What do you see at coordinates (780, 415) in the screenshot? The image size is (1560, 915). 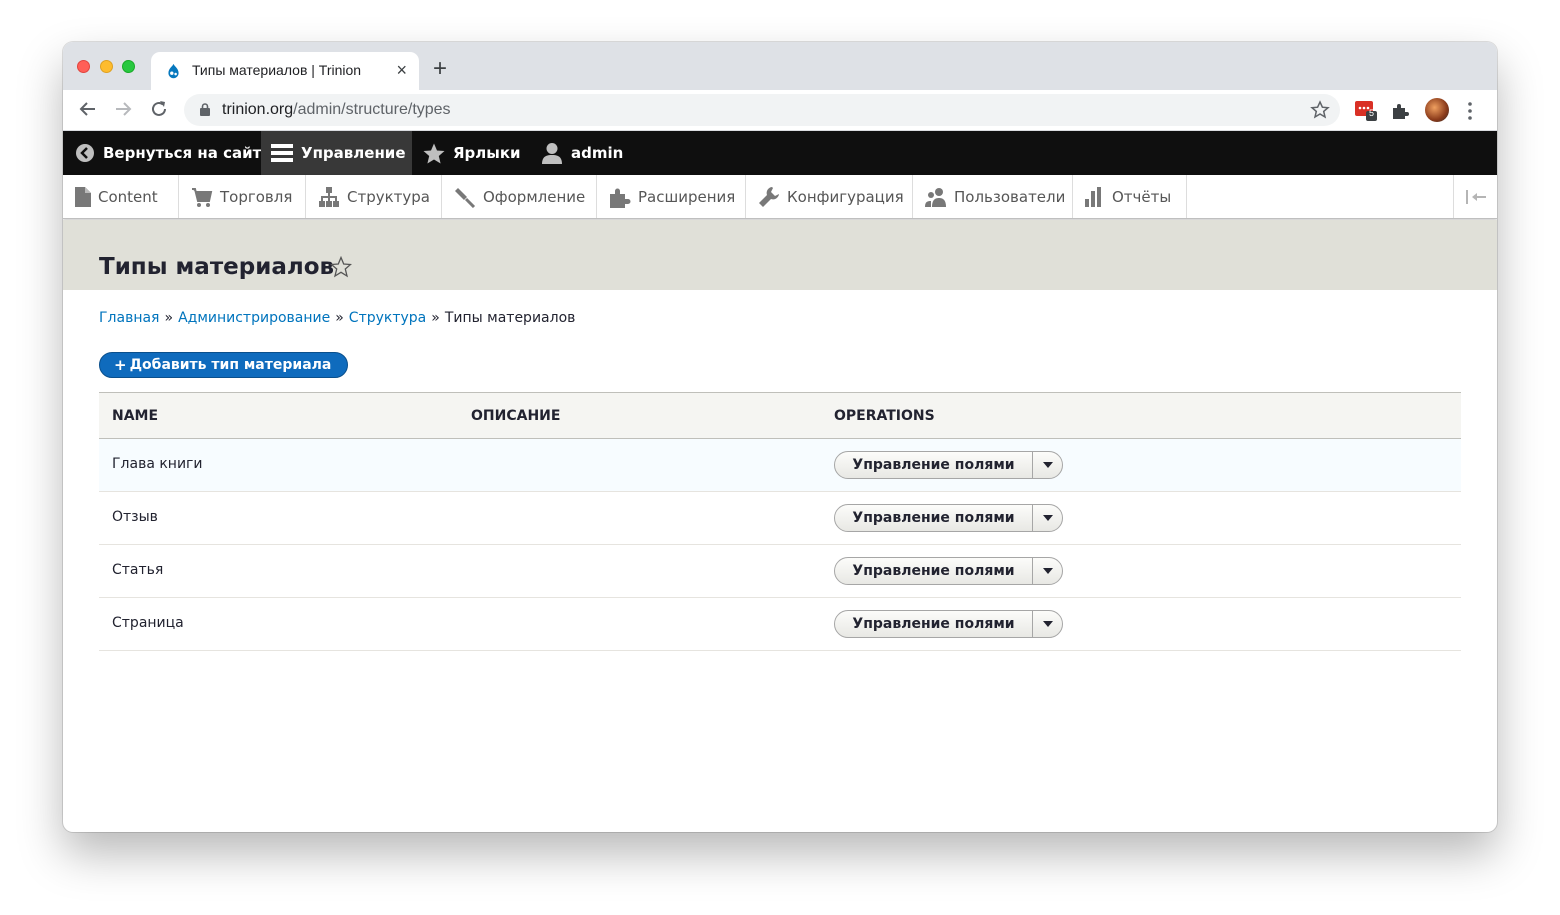 I see `table-header: Name Описание Operations` at bounding box center [780, 415].